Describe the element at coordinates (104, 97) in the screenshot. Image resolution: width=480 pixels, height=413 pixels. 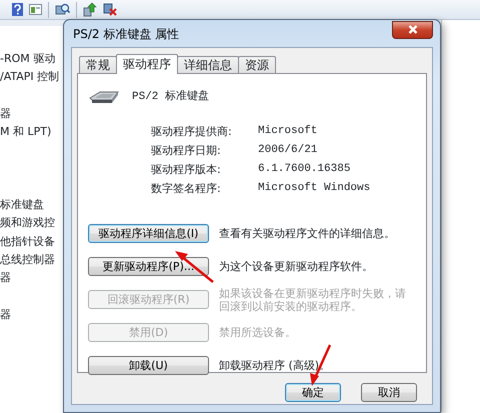
I see `keyboard-icon` at that location.